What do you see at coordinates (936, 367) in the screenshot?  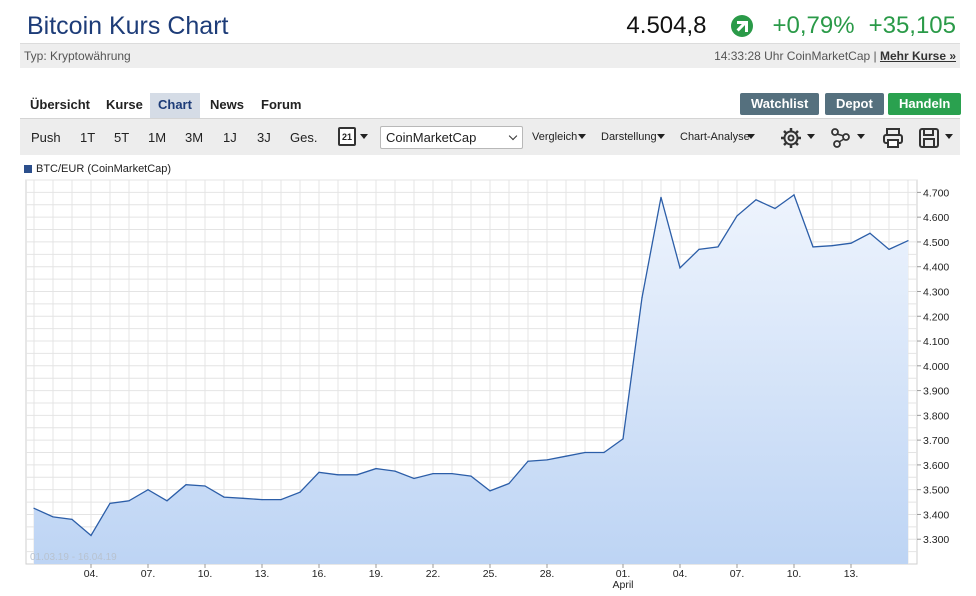 I see `y-tick-label: 4.000` at bounding box center [936, 367].